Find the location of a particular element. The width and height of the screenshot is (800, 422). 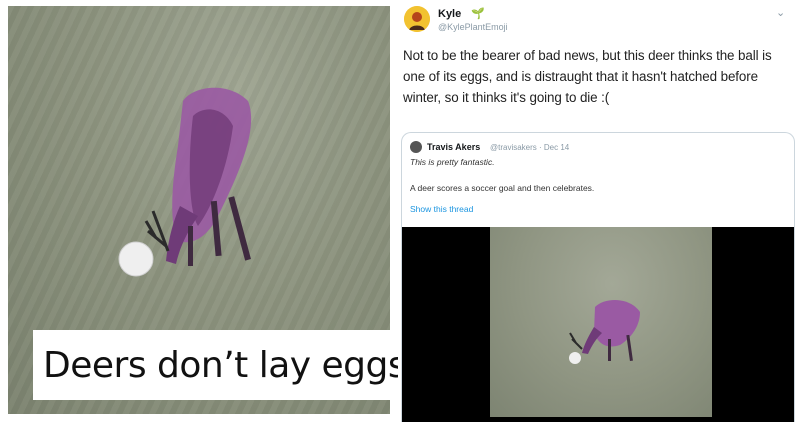

video-frame is located at coordinates (601, 322).